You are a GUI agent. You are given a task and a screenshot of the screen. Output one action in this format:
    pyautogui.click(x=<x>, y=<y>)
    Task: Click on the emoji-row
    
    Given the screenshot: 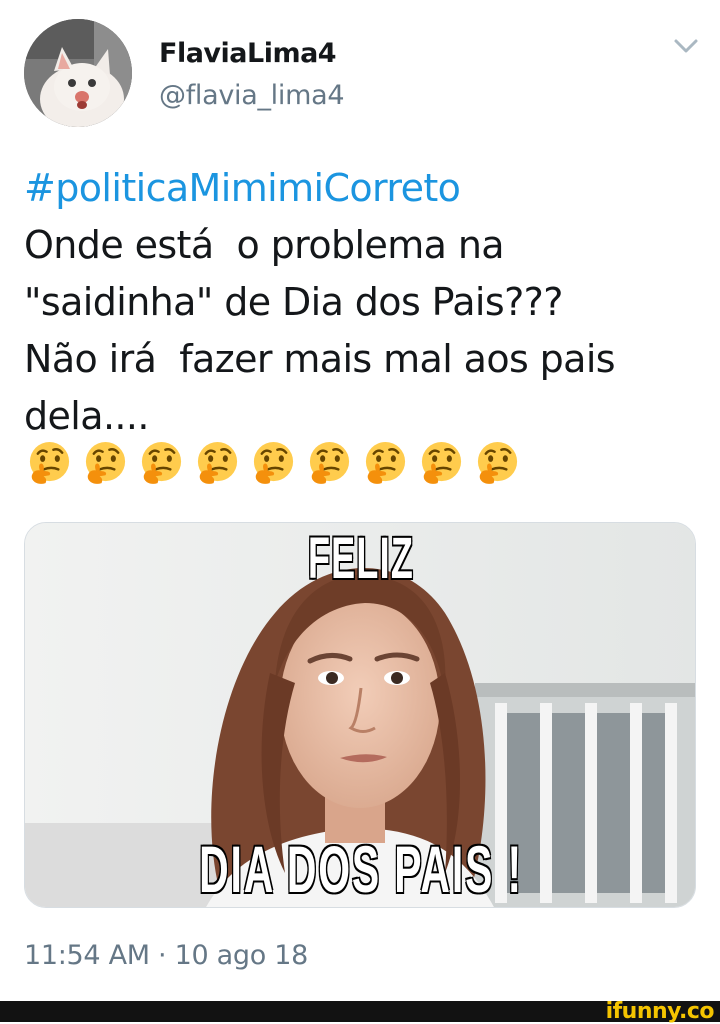 What is the action you would take?
    pyautogui.click(x=273, y=465)
    